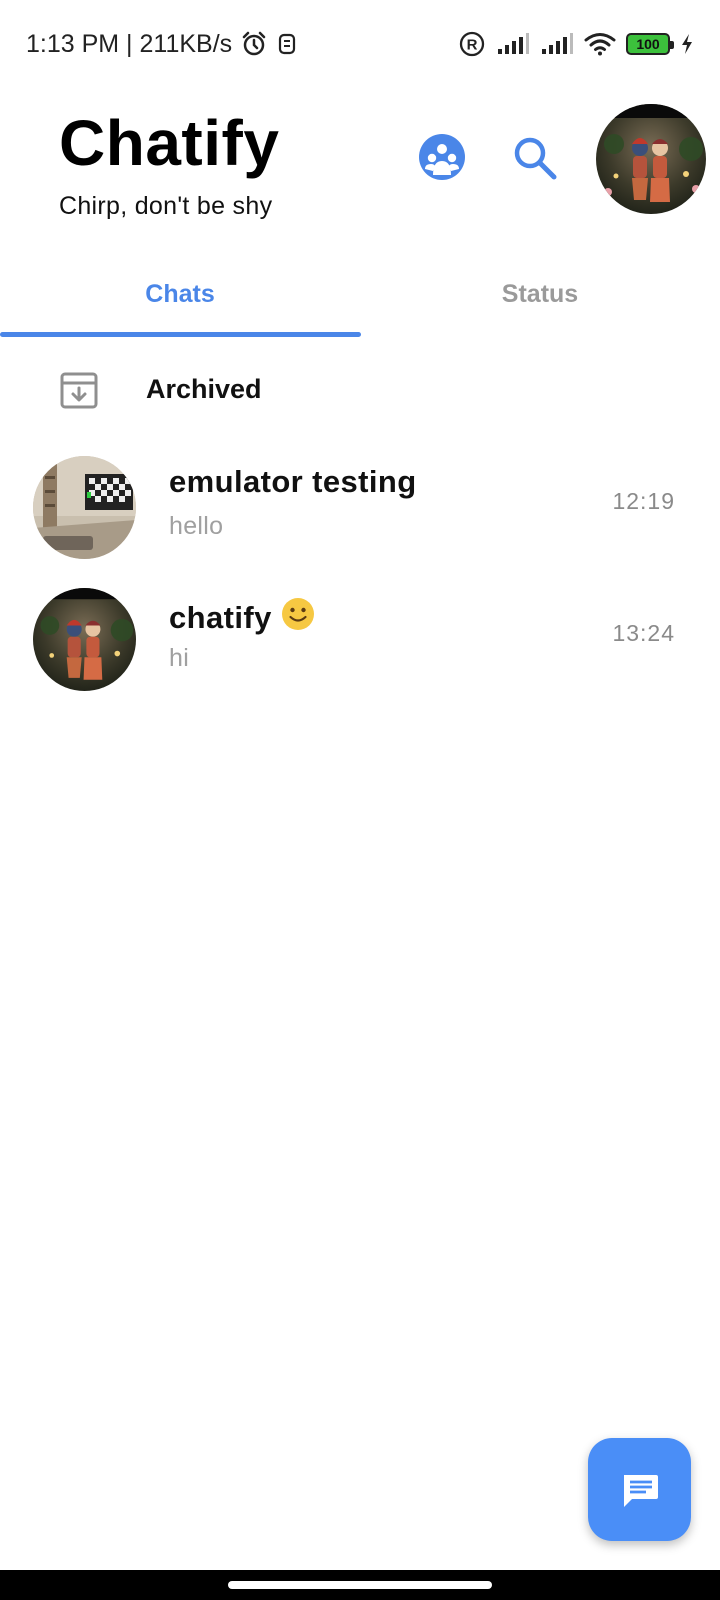 The image size is (720, 1600). I want to click on status-bar-left: 1:13 PM | 211KB/s, so click(162, 44).